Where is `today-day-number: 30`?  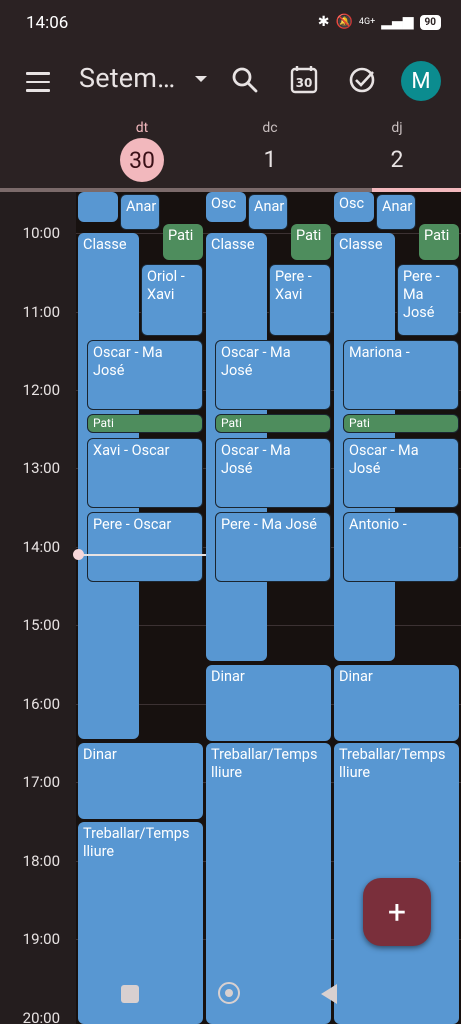 today-day-number: 30 is located at coordinates (142, 160).